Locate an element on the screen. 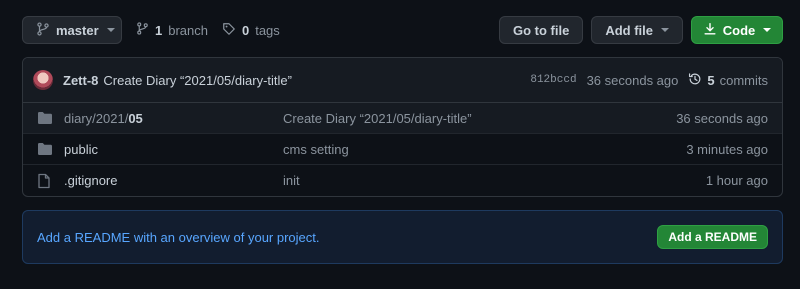 This screenshot has height=289, width=800. tags-link: 0 tags is located at coordinates (251, 30).